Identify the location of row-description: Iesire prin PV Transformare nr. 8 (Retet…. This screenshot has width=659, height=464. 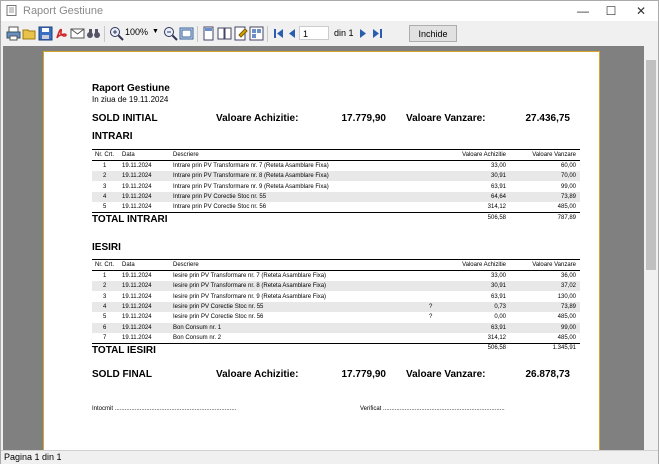
(250, 286).